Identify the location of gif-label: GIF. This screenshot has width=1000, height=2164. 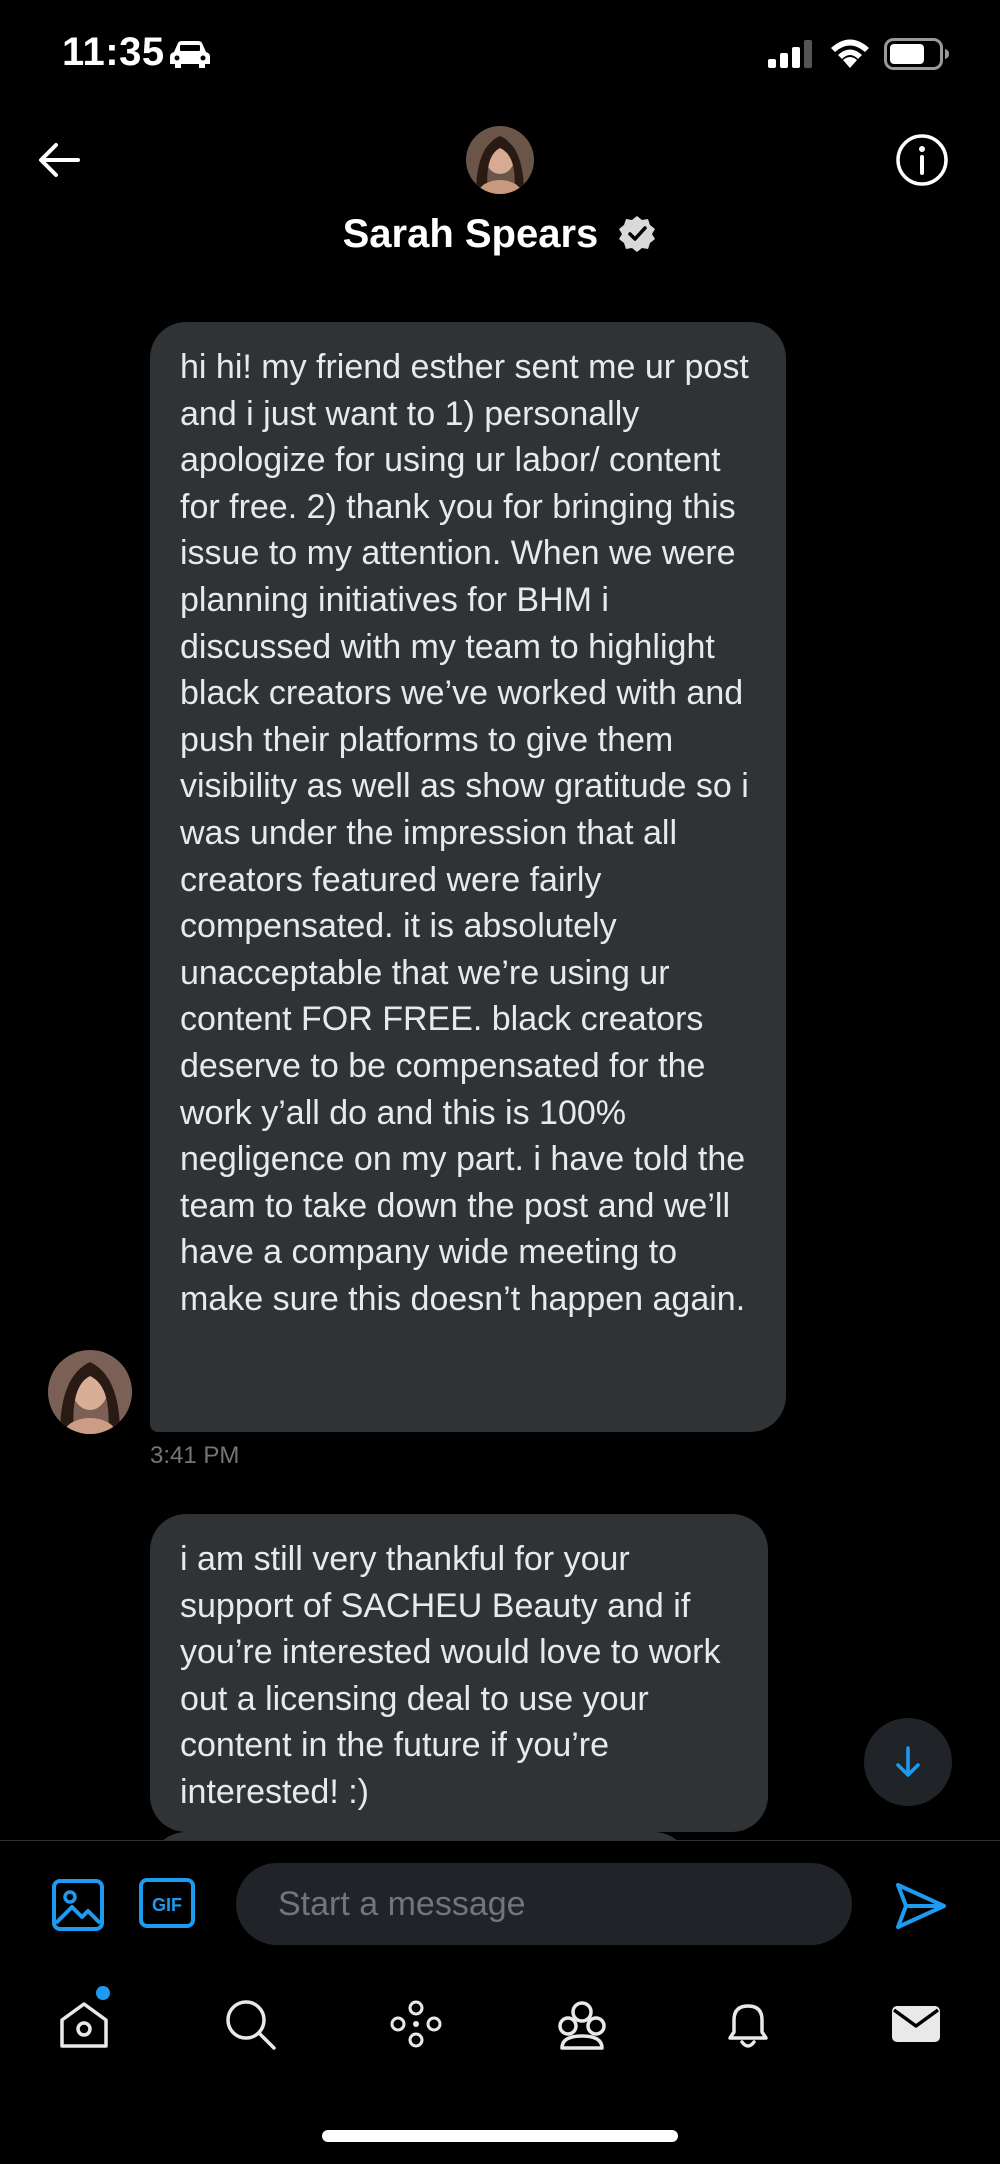
(167, 1905).